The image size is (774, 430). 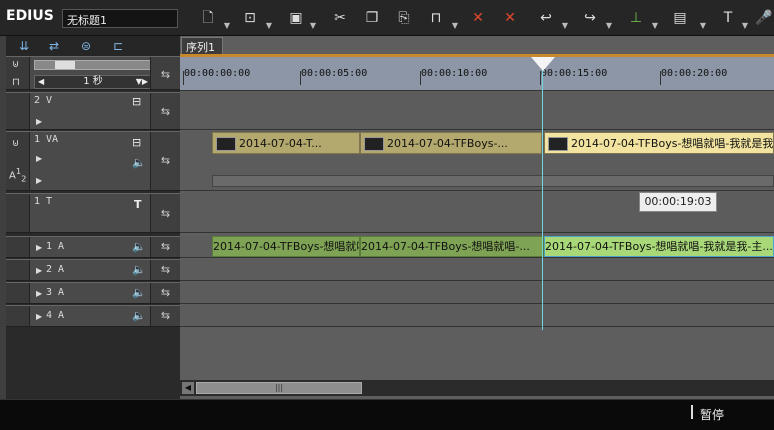 What do you see at coordinates (18, 161) in the screenshot?
I see `lock-column: ⊍ A12` at bounding box center [18, 161].